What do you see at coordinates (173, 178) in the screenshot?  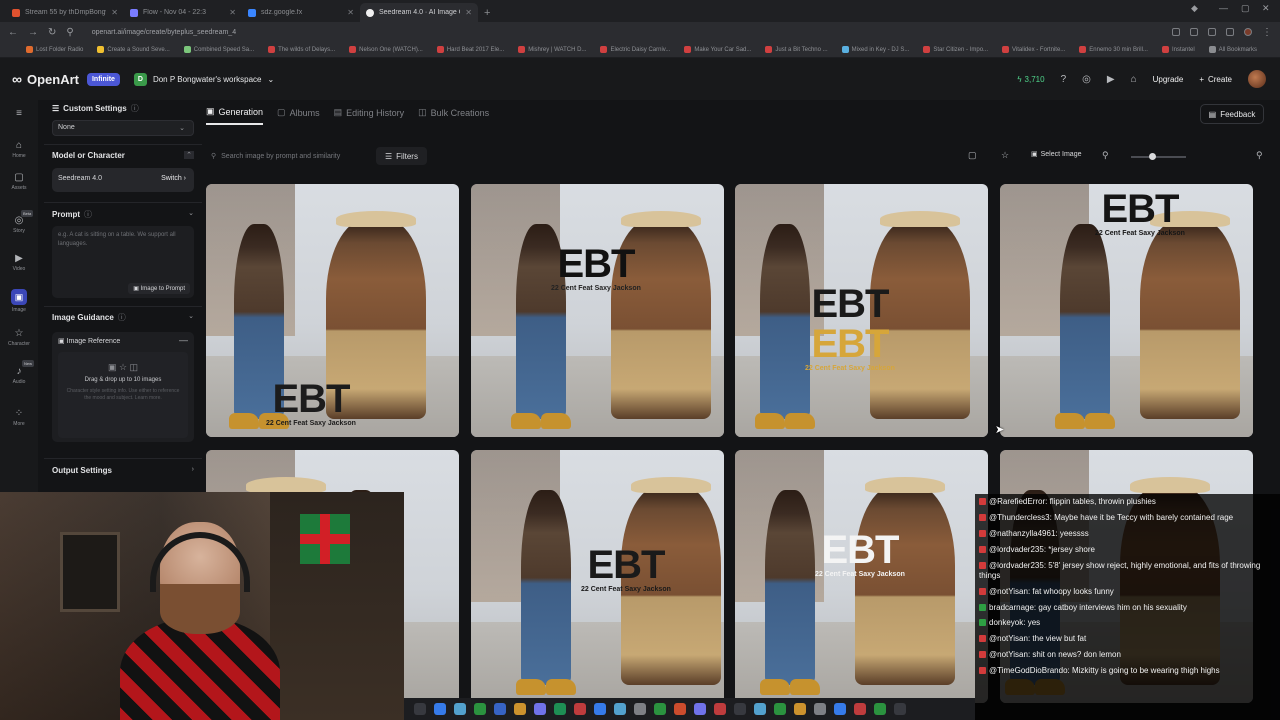 I see `switch-model-button: Switch ›` at bounding box center [173, 178].